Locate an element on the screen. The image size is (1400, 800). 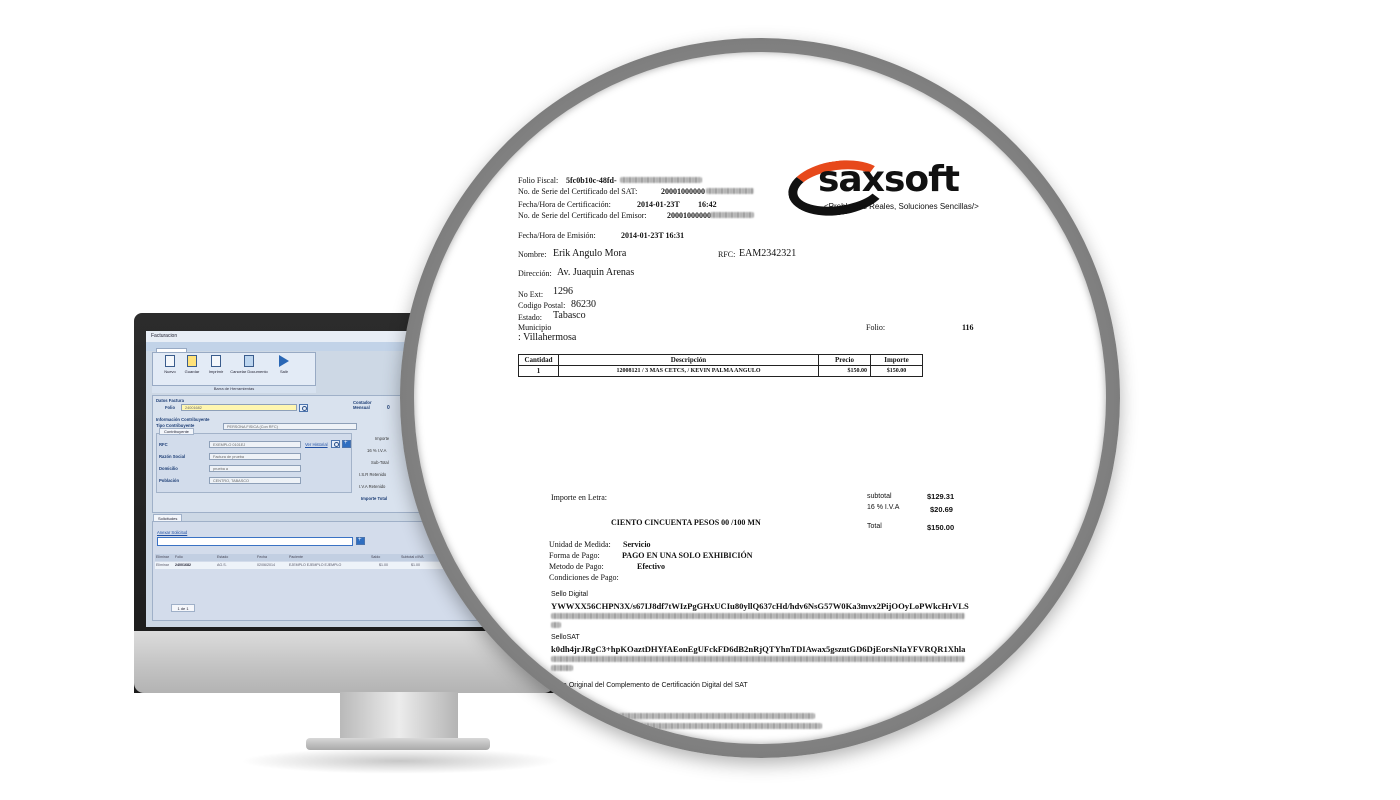
print-button: Imprimir is located at coordinates (216, 364).